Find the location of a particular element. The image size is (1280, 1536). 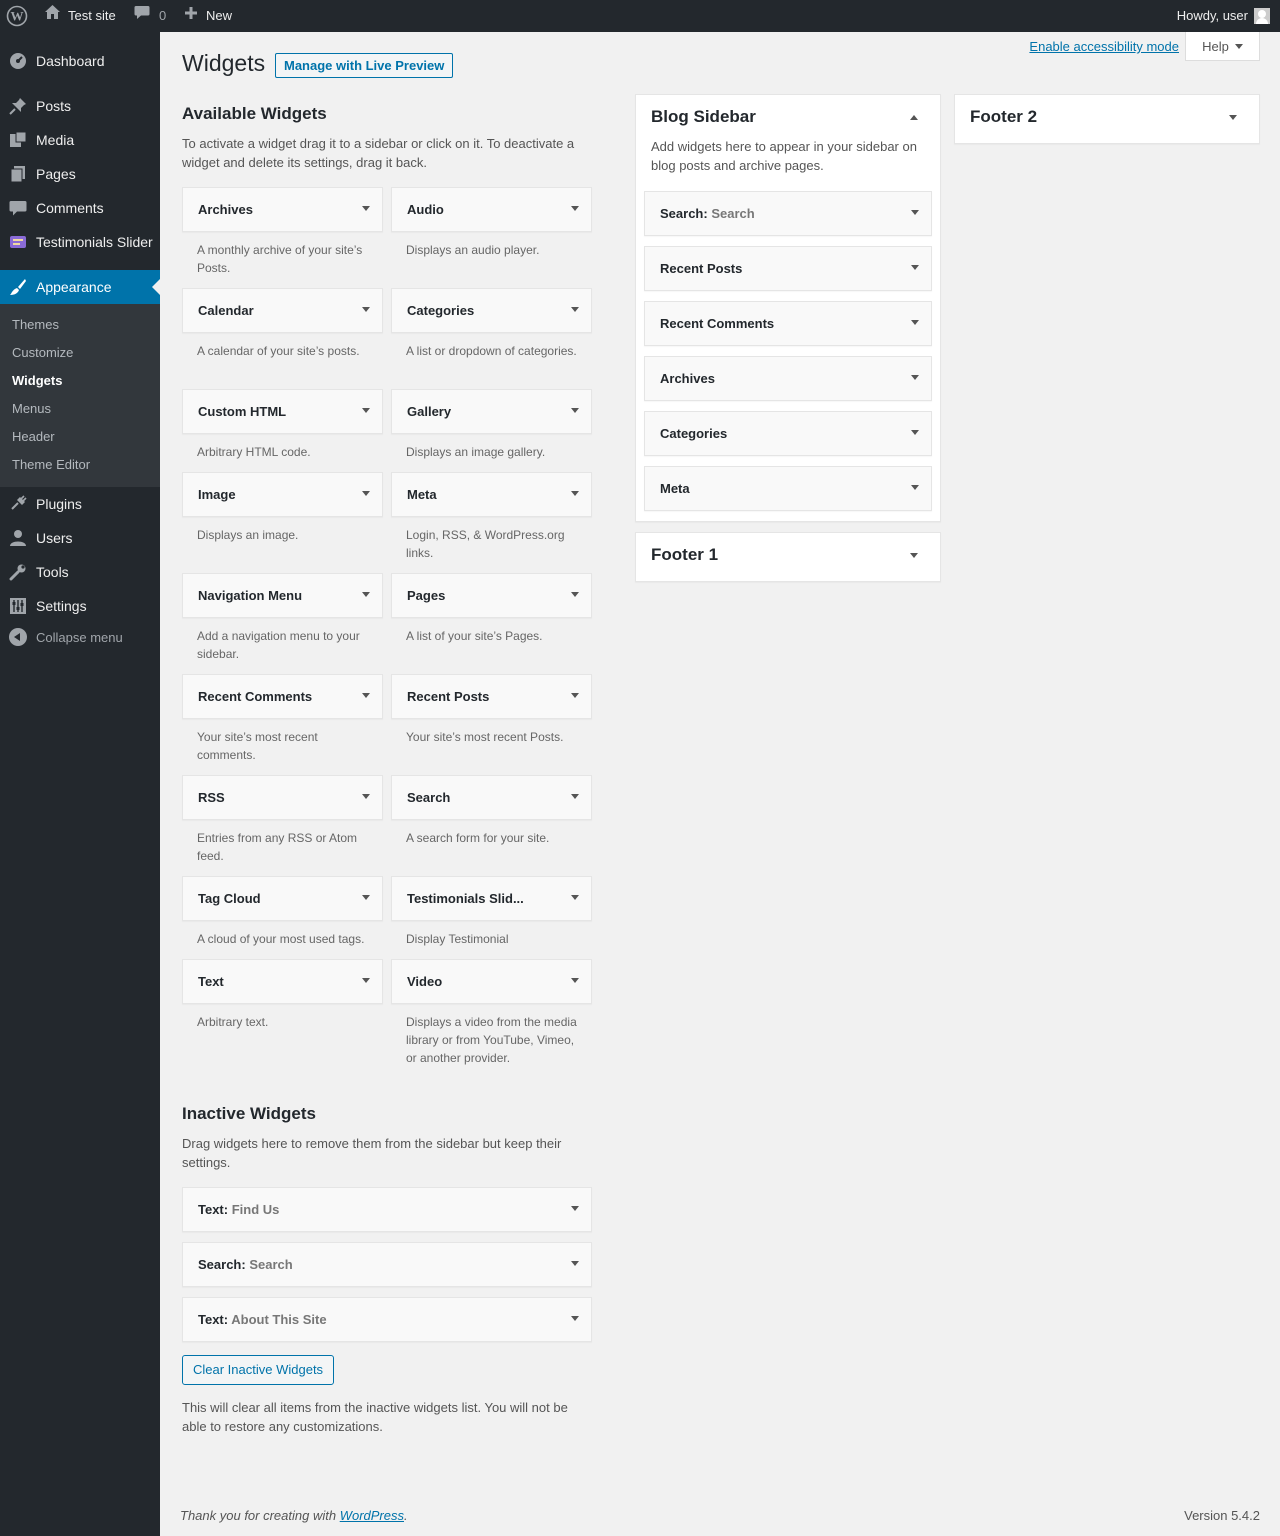

menu-plugins: Plugins is located at coordinates (80, 504).